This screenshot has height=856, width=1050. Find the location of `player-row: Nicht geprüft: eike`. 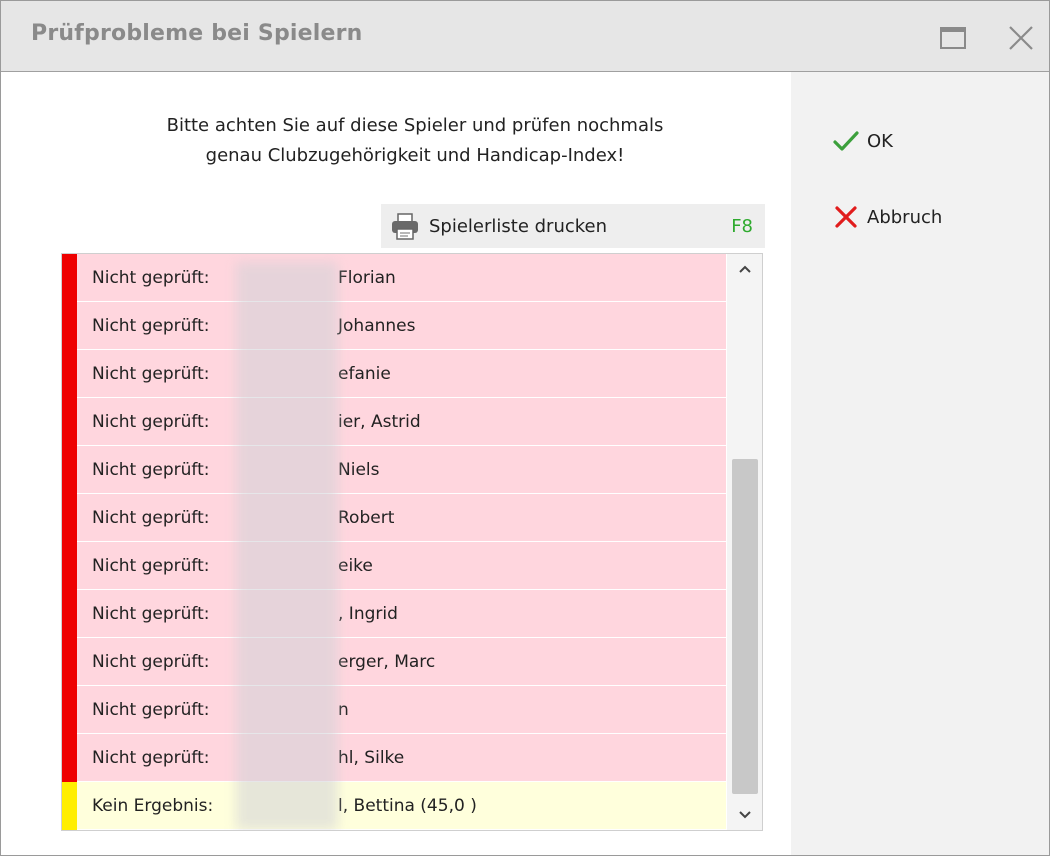

player-row: Nicht geprüft: eike is located at coordinates (394, 566).